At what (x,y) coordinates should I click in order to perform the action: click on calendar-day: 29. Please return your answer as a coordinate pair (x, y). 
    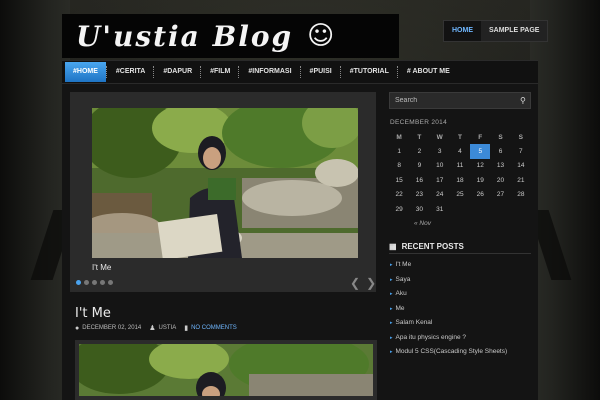
    Looking at the image, I should click on (399, 209).